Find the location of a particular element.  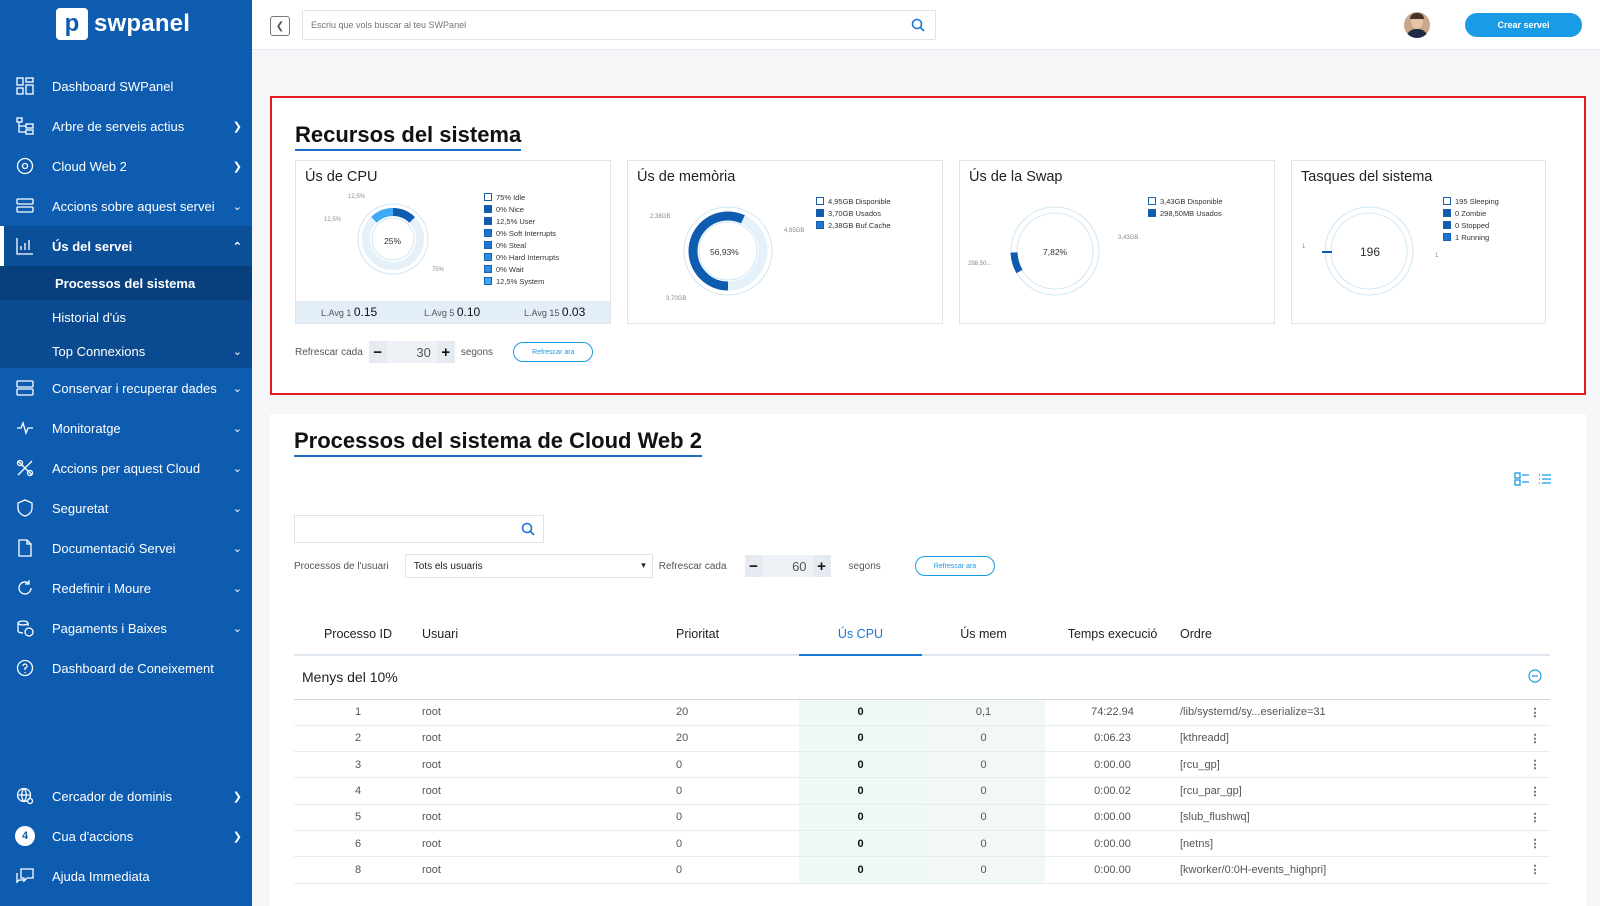

cell-cmd: [rcu_gp] is located at coordinates (1350, 765).